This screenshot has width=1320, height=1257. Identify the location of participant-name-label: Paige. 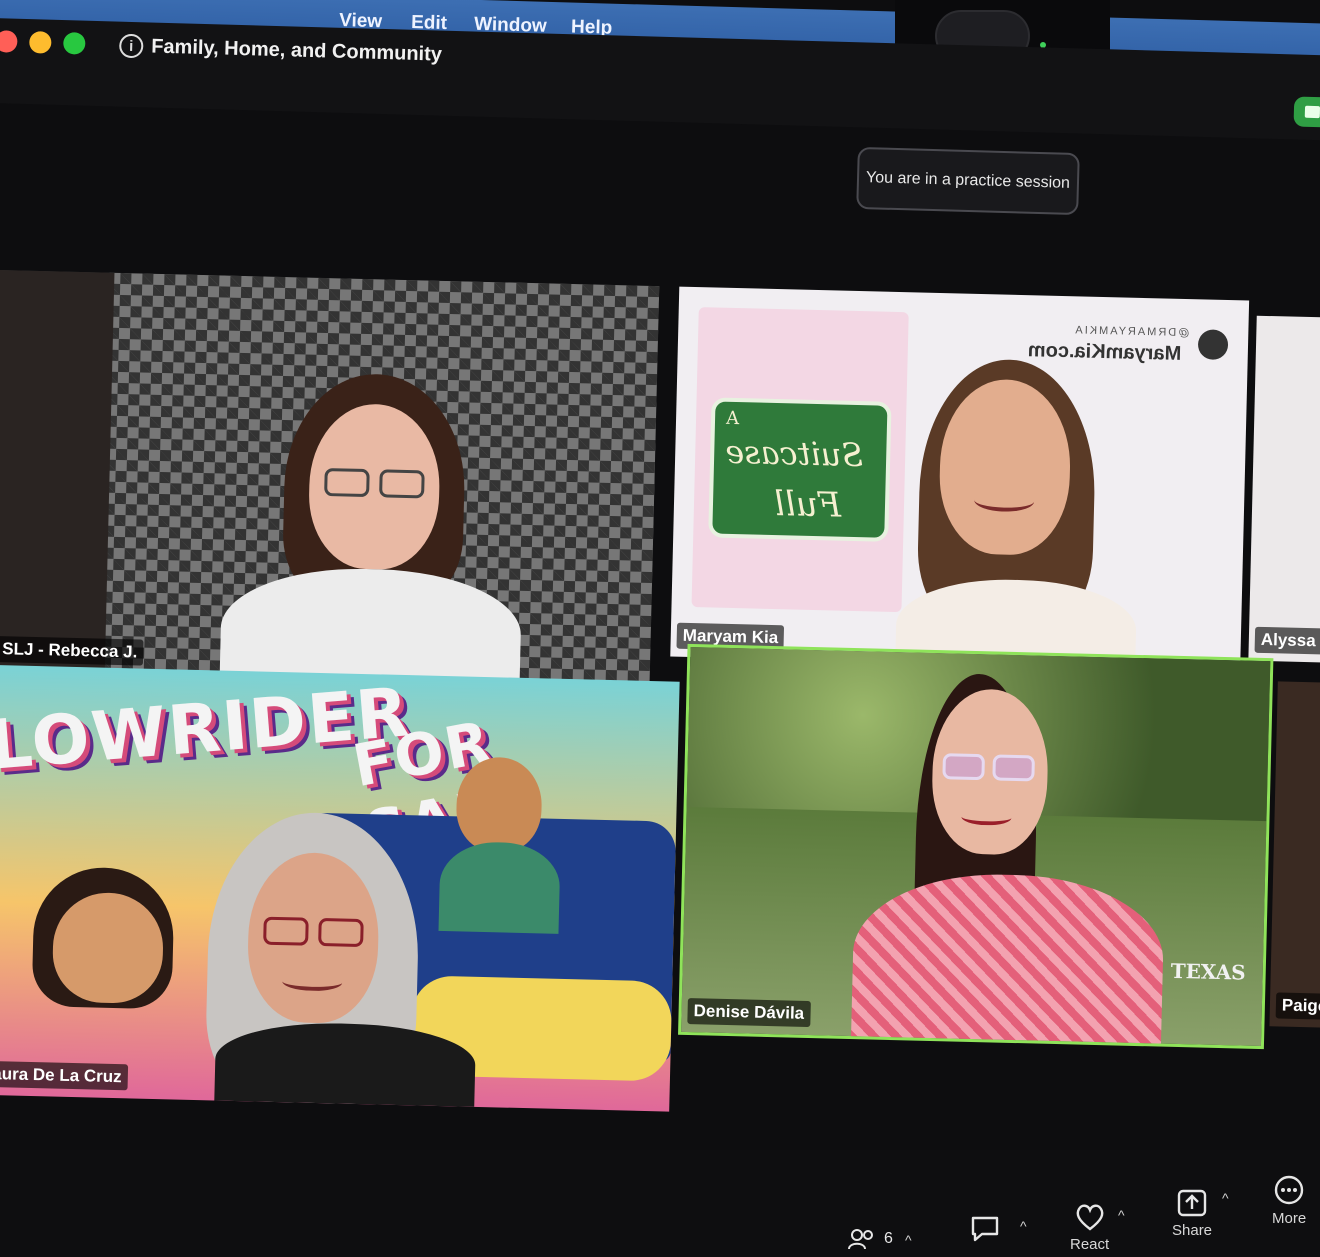
(1297, 1006).